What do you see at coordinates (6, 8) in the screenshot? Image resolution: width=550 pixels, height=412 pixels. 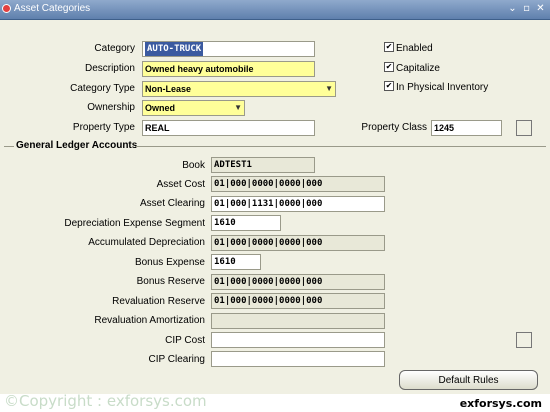 I see `oracle-logo-icon` at bounding box center [6, 8].